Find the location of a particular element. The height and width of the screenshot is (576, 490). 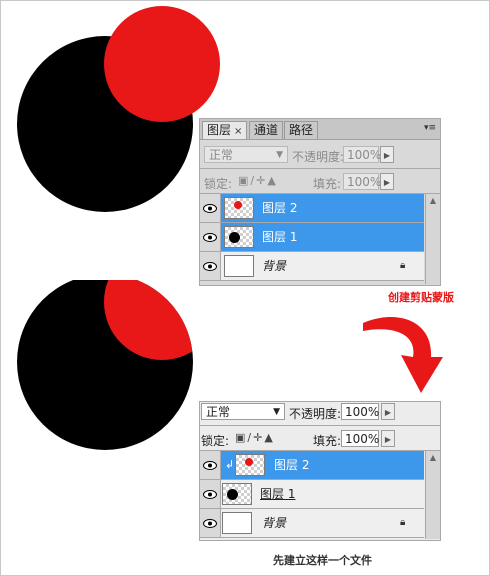

tab-paths: 路径 is located at coordinates (301, 130).